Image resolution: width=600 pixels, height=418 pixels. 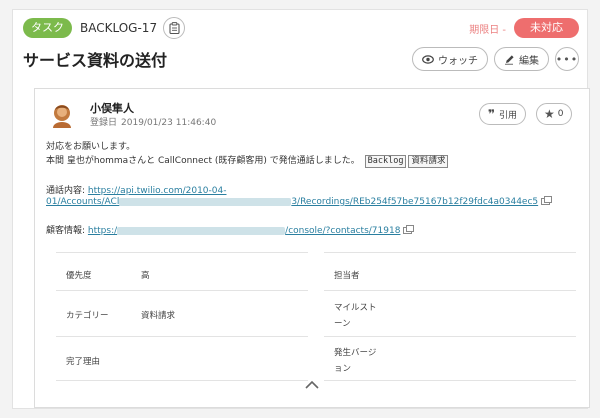 I want to click on call-url-link-2a: 01/Accounts/ACl, so click(x=82, y=202).